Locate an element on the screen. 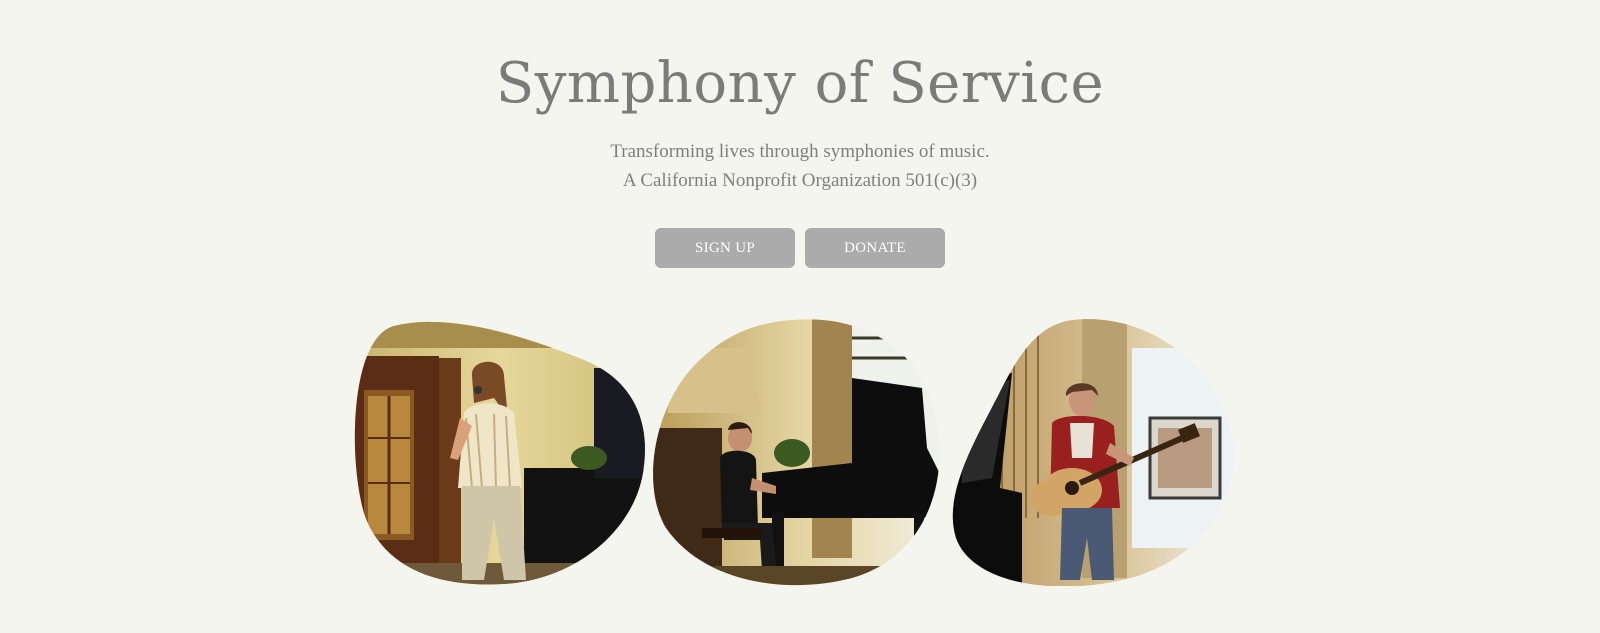 Image resolution: width=1600 pixels, height=633 pixels. gallery-photo-pianist is located at coordinates (798, 452).